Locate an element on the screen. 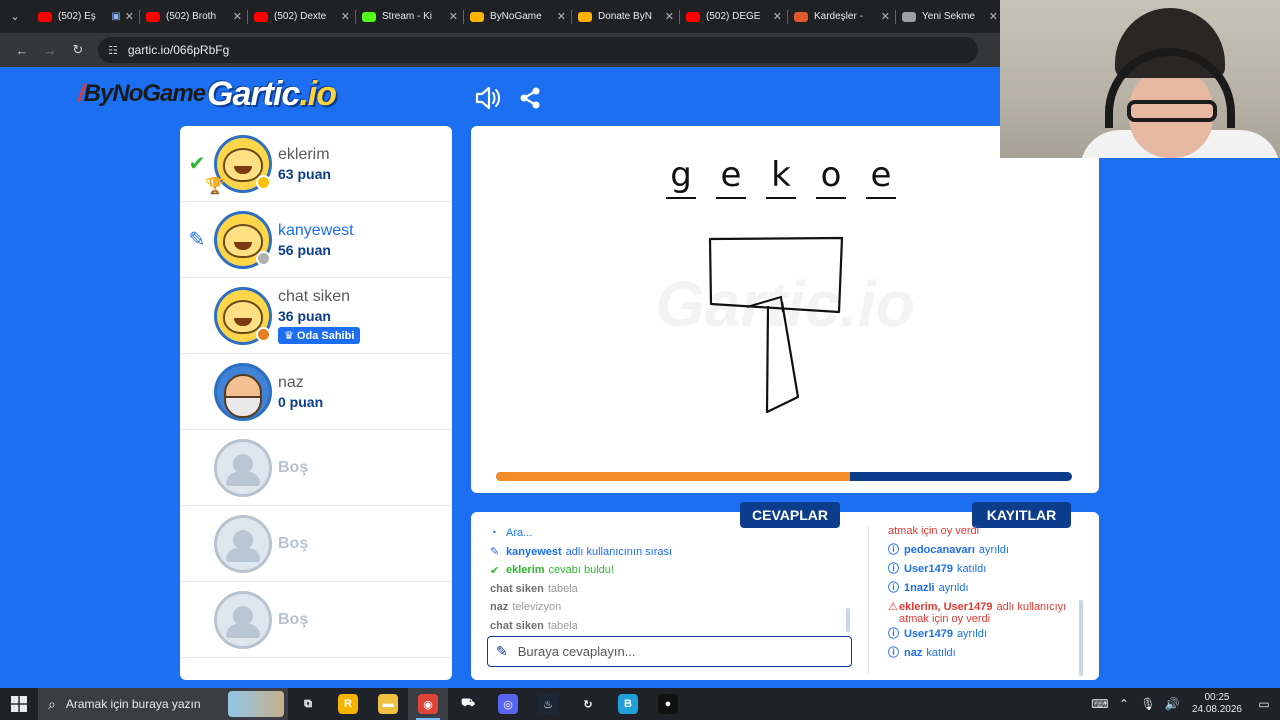  browser-tab: Stream - Ki ✕ is located at coordinates (410, 16).